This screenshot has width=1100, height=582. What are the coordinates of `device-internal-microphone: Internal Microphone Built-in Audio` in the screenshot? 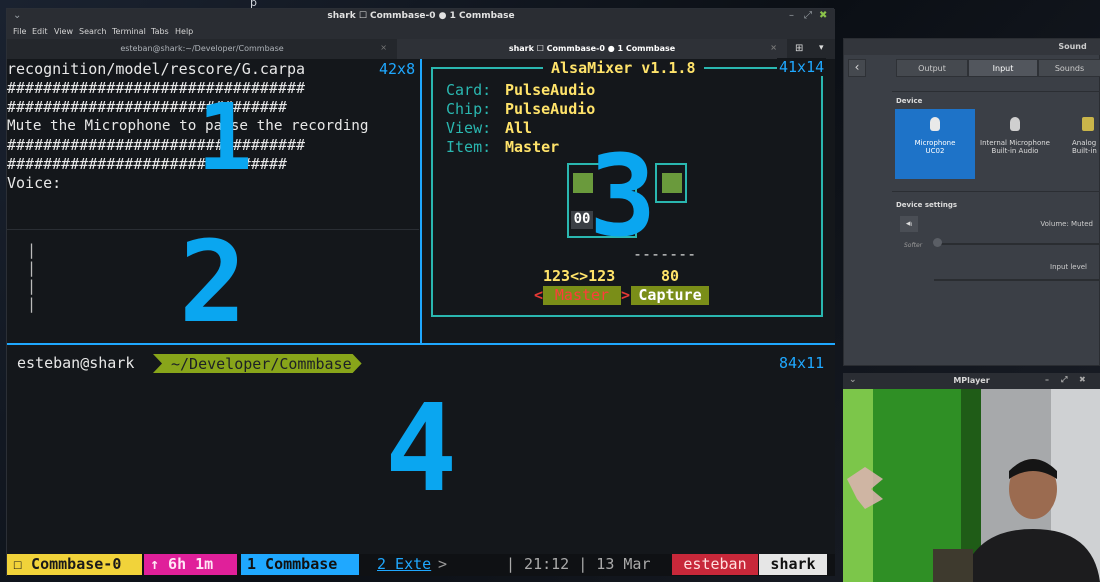 It's located at (1015, 144).